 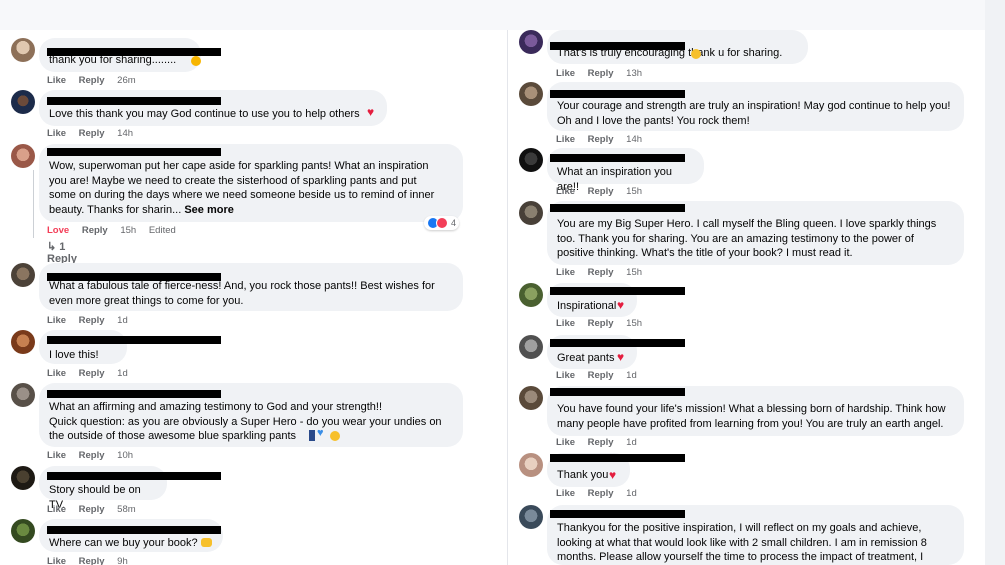 What do you see at coordinates (196, 61) in the screenshot?
I see `hearts-emoji-icon` at bounding box center [196, 61].